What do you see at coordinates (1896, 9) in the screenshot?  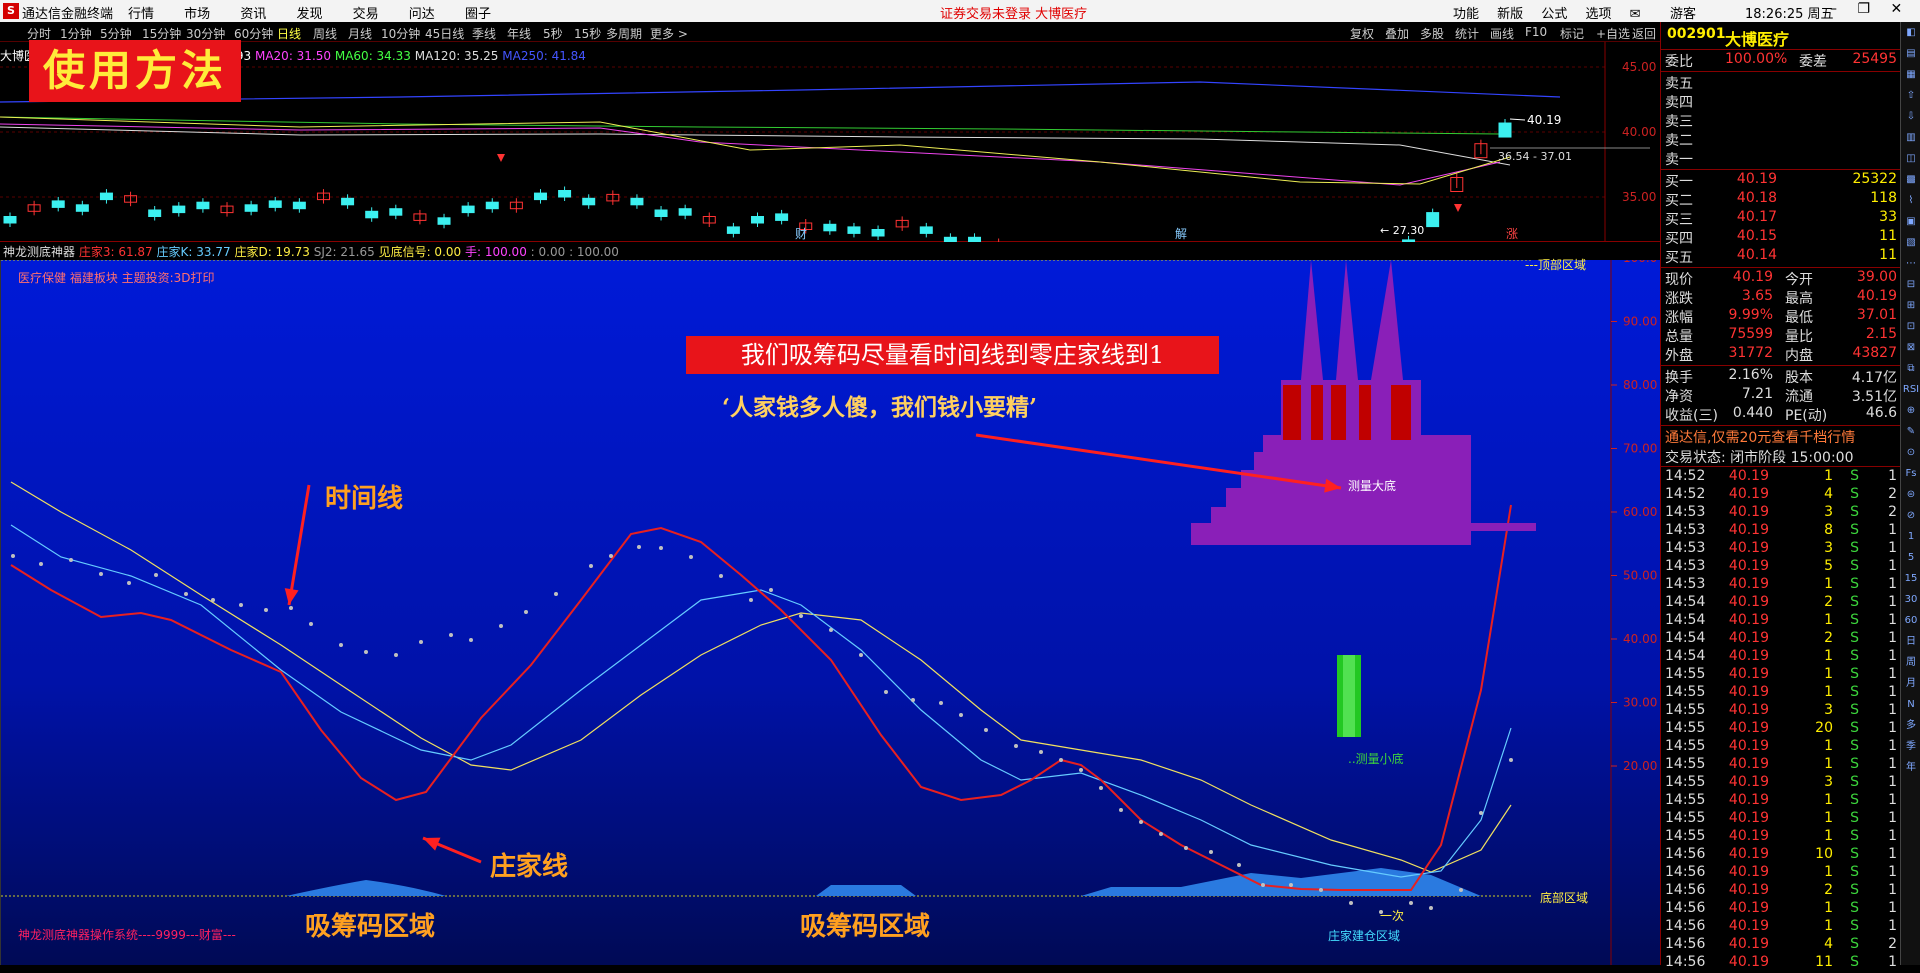 I see `close-icon: ✕` at bounding box center [1896, 9].